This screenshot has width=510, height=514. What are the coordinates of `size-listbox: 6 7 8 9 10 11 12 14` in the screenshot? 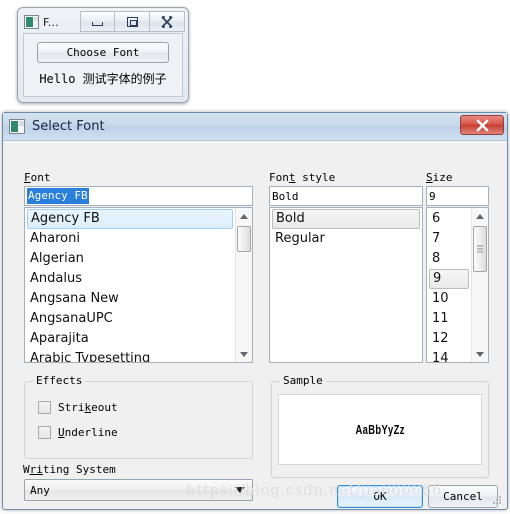 It's located at (457, 285).